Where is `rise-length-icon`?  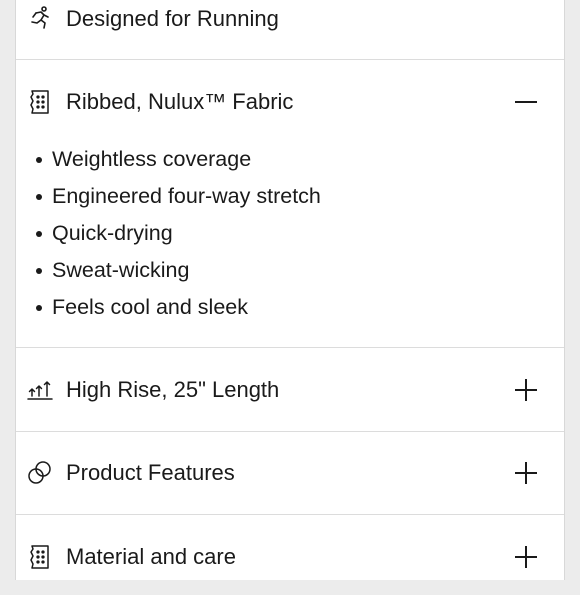 rise-length-icon is located at coordinates (40, 390).